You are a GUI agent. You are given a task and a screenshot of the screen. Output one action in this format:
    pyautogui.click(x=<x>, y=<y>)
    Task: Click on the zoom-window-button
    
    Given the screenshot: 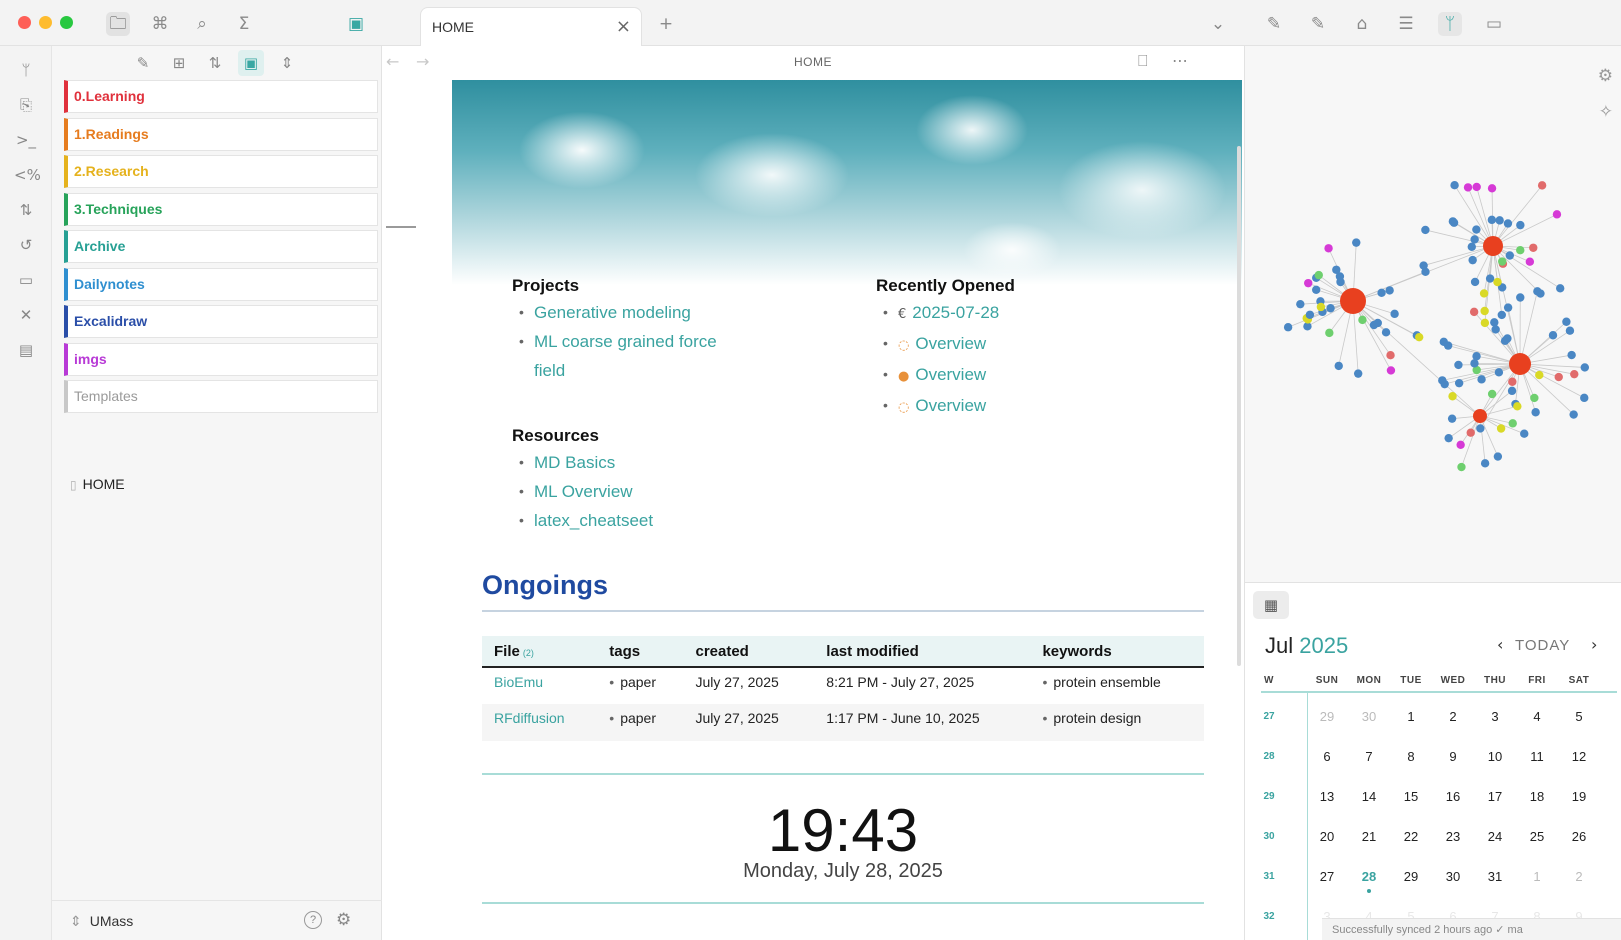 What is the action you would take?
    pyautogui.click(x=66, y=22)
    